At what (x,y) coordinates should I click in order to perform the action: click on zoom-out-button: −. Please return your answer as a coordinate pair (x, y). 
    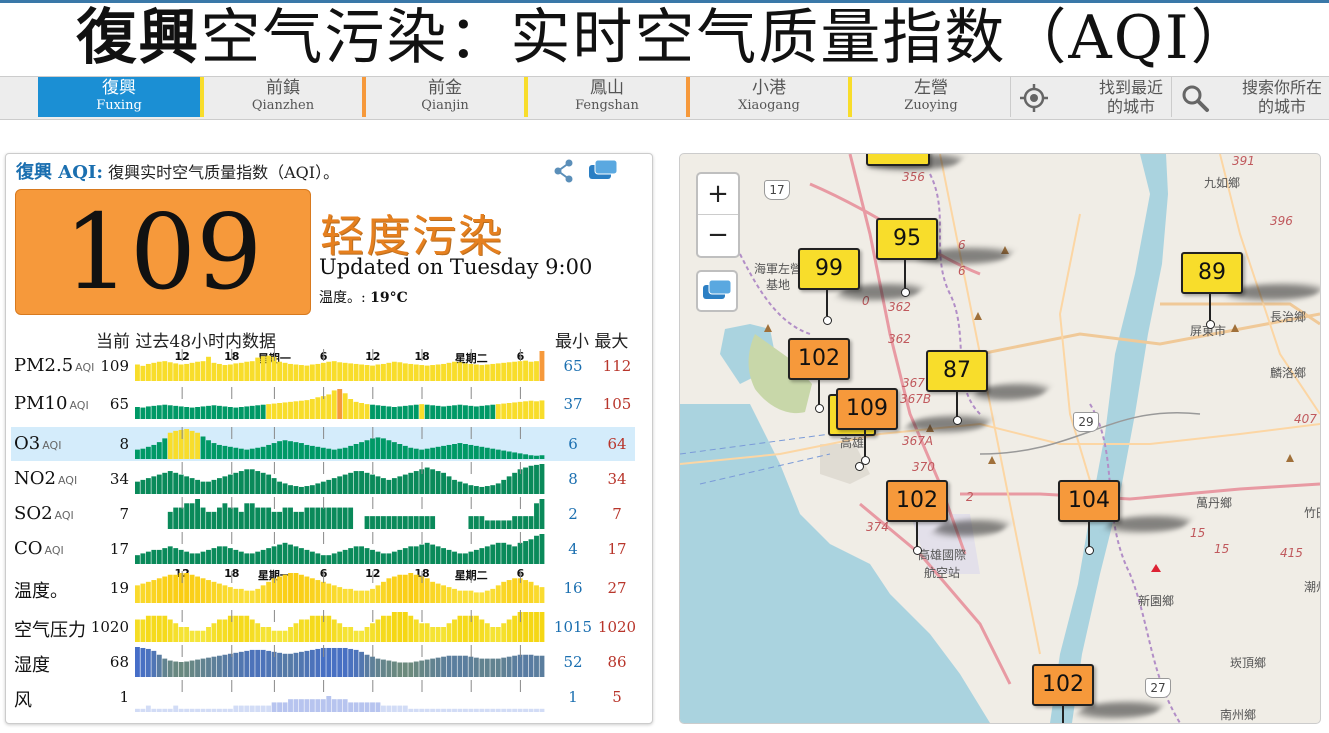
    Looking at the image, I should click on (718, 235).